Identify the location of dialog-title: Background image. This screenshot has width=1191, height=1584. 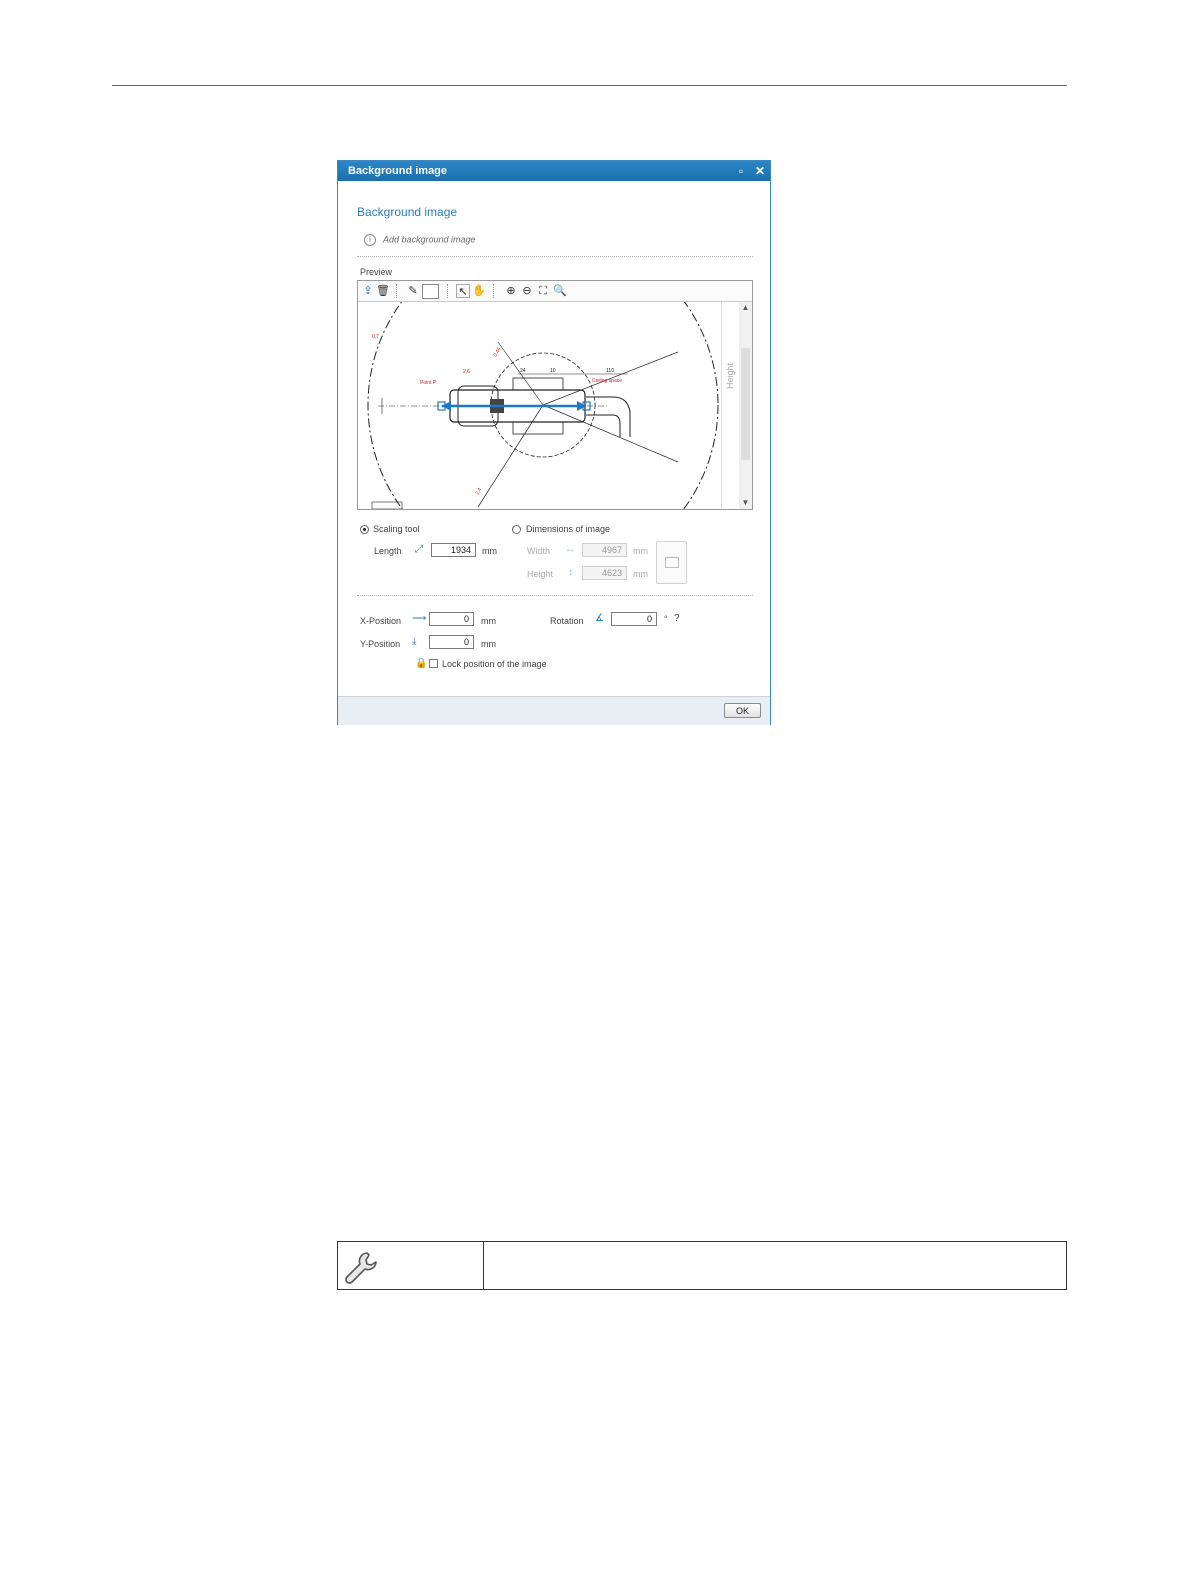
(398, 171).